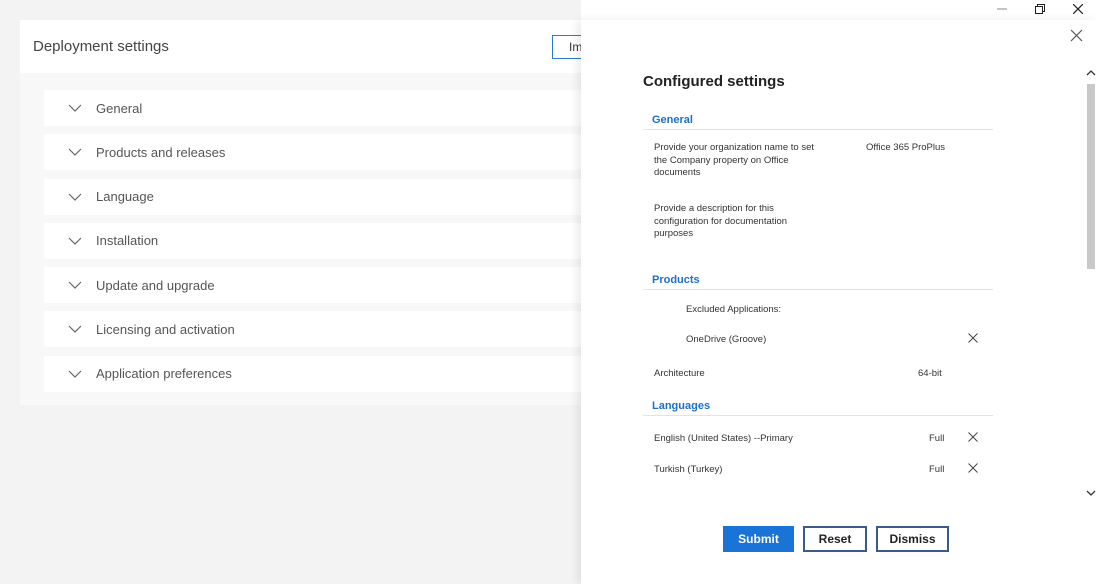  What do you see at coordinates (127, 241) in the screenshot?
I see `section-label: Installation` at bounding box center [127, 241].